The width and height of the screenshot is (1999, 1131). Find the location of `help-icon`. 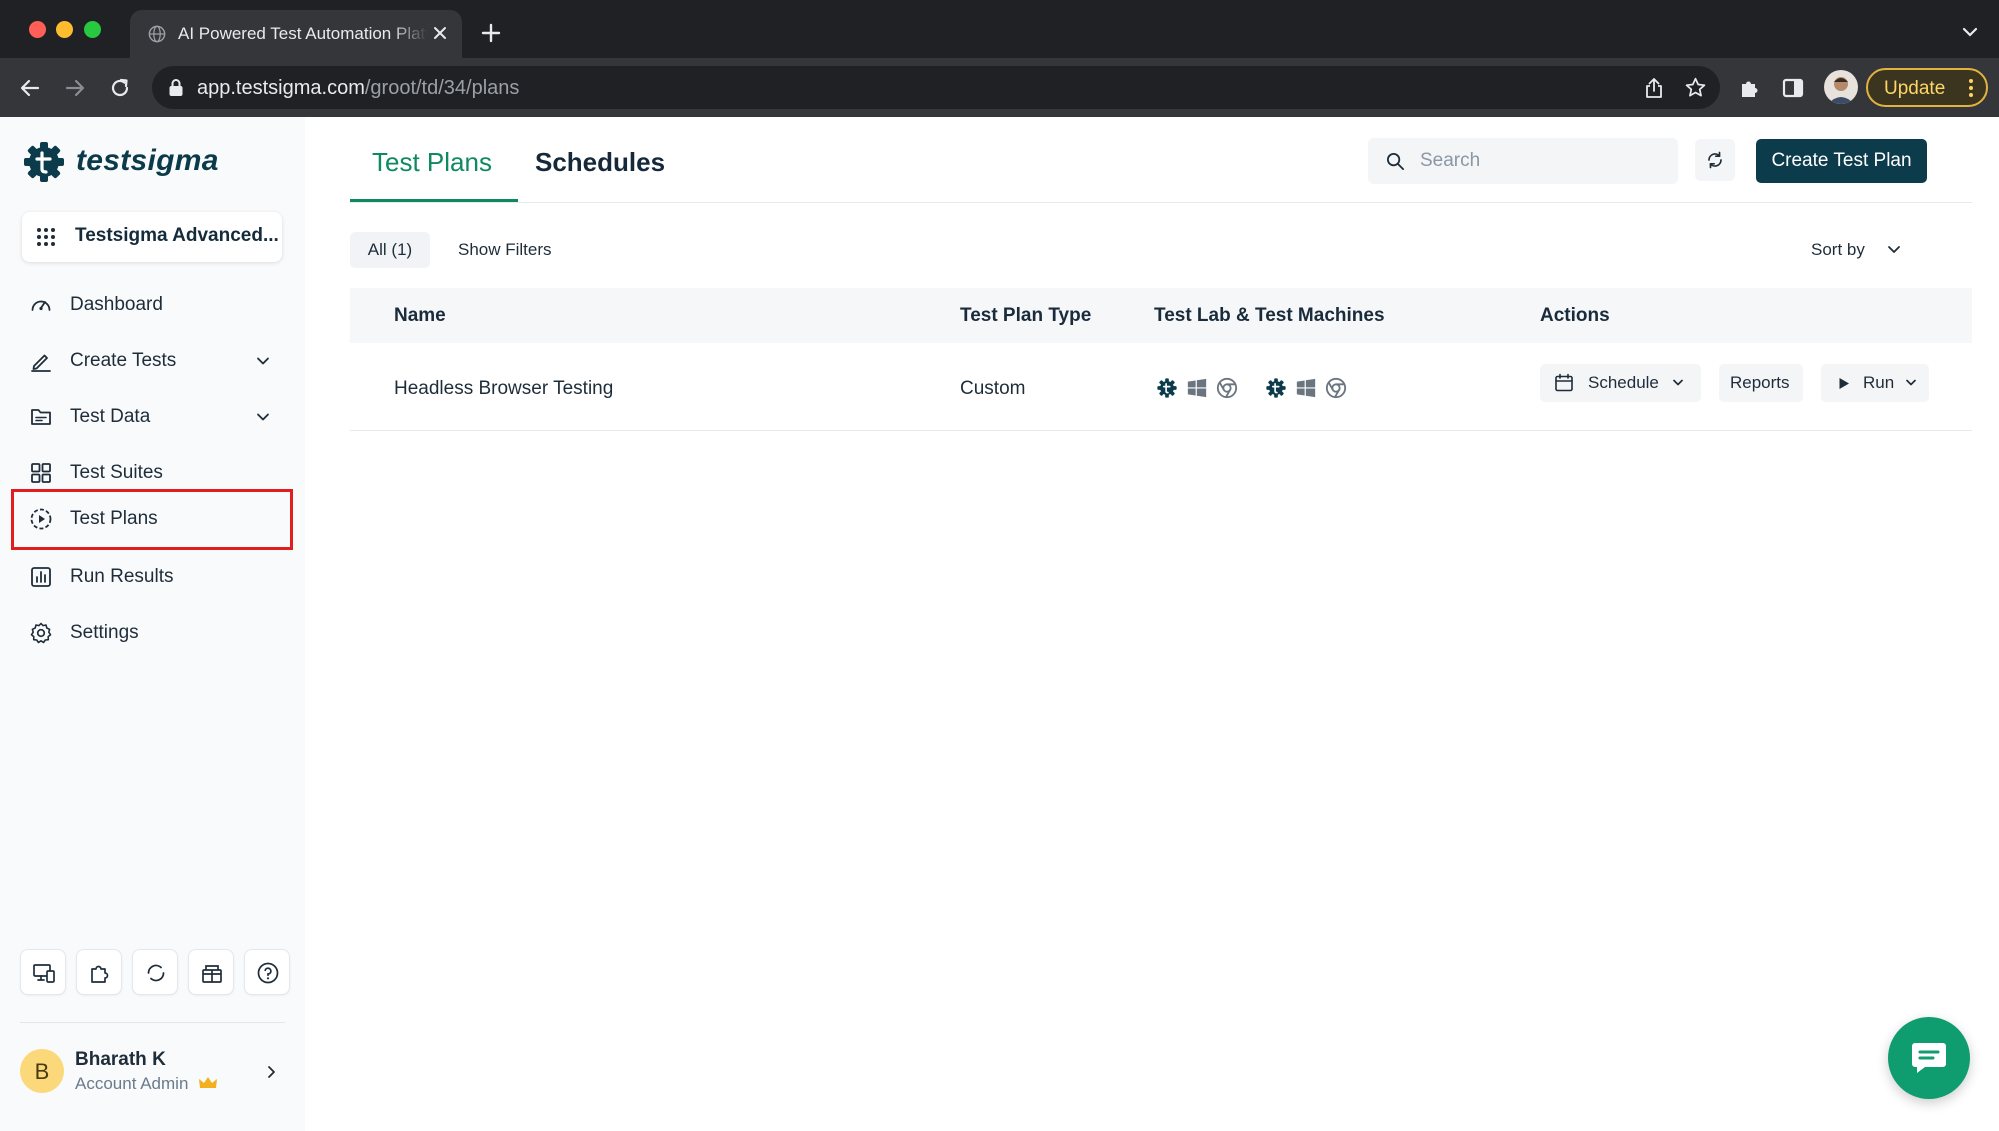

help-icon is located at coordinates (268, 973).